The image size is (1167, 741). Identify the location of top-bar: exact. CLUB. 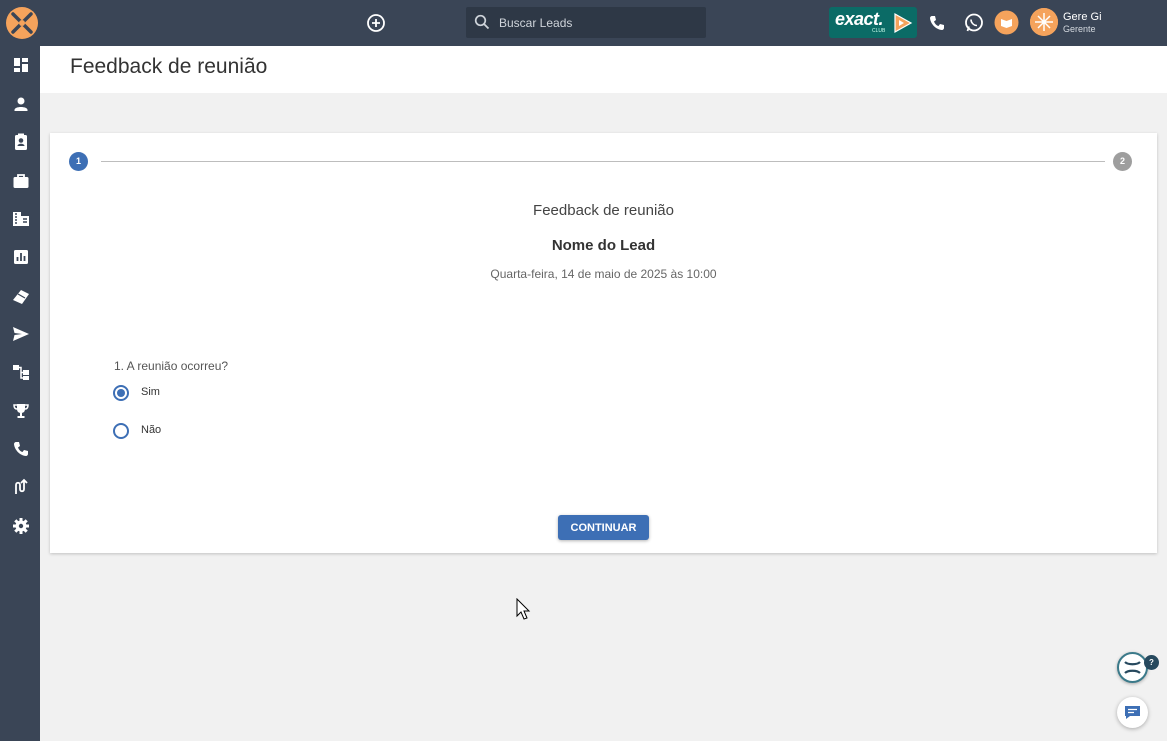
(583, 23).